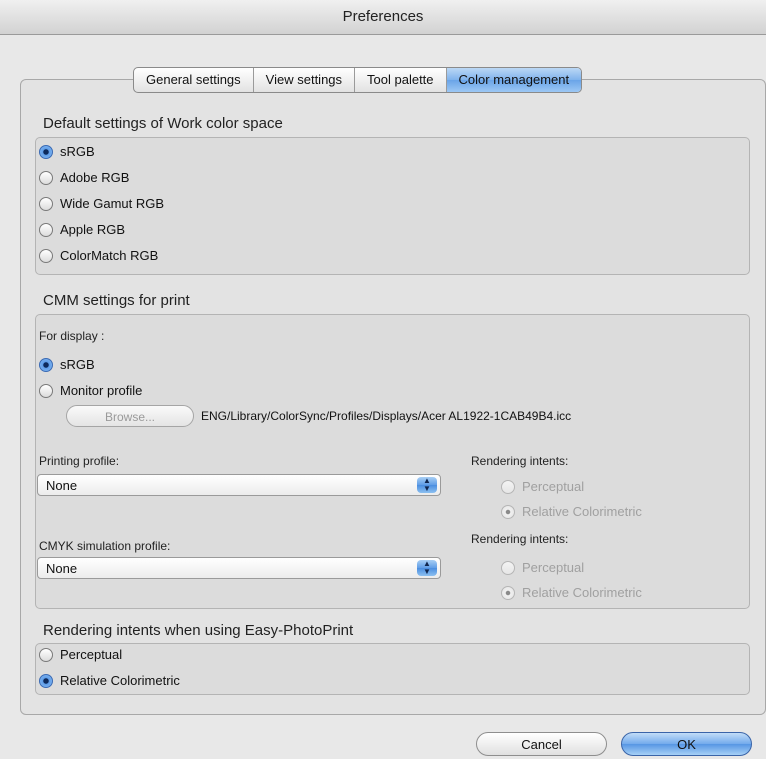  Describe the element at coordinates (105, 546) in the screenshot. I see `cmyk-profile-label: CMYK simulation profile:` at that location.